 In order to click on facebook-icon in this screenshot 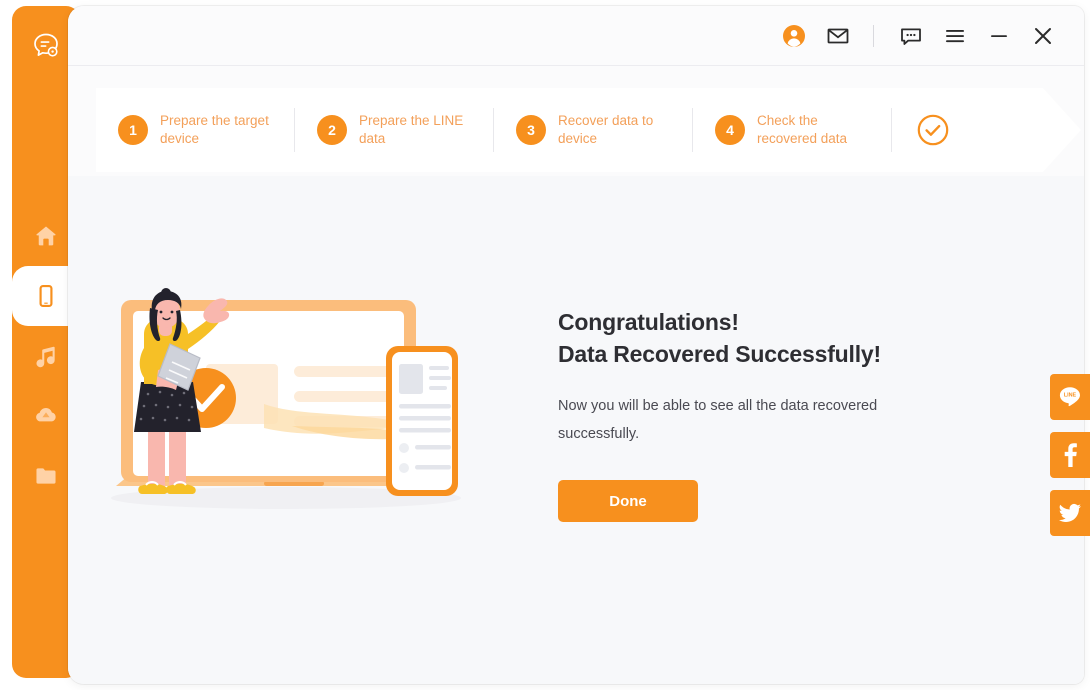, I will do `click(1070, 455)`.